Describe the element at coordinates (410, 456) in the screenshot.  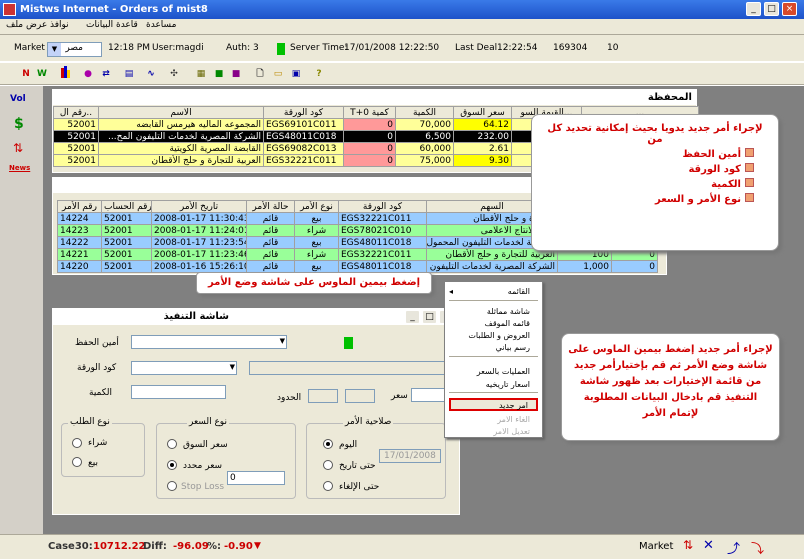
I see `date-input: 17/01/2008` at that location.